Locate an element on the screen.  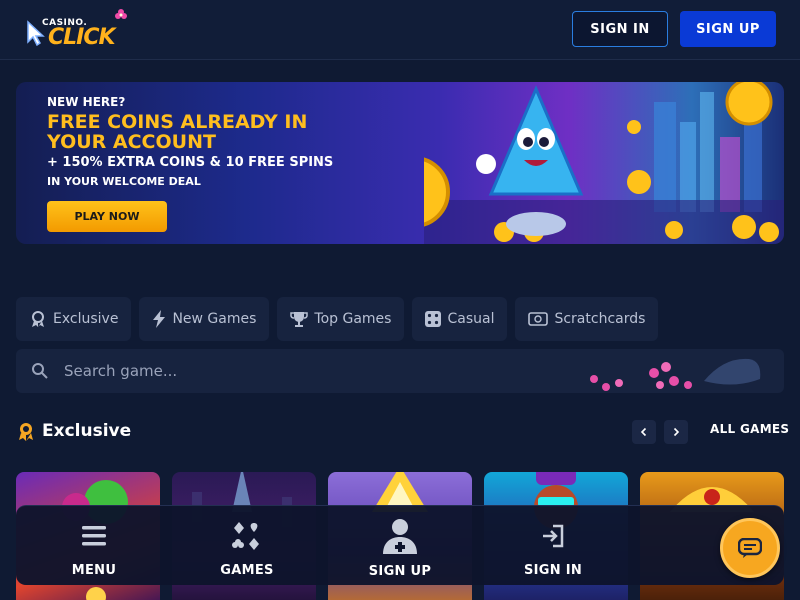
tab-new-games: New Games is located at coordinates (204, 319).